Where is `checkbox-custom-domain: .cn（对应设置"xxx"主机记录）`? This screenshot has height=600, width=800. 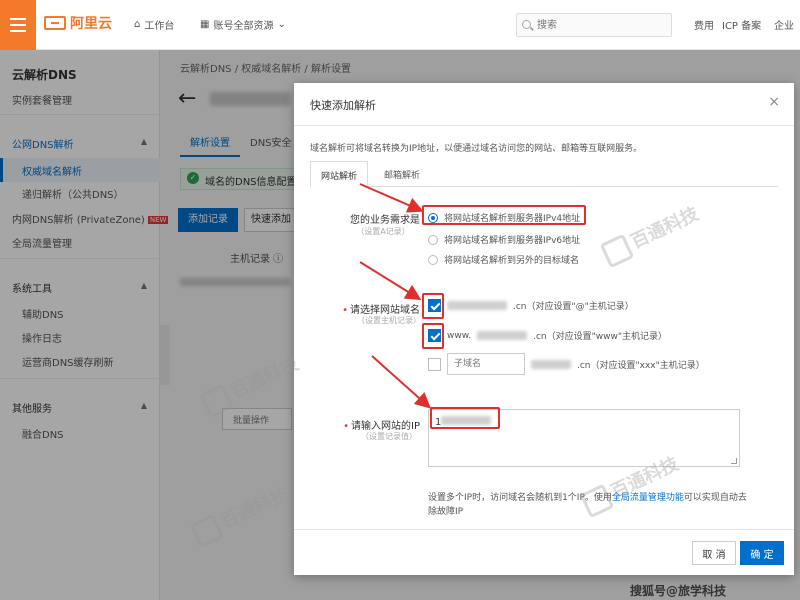 checkbox-custom-domain: .cn（对应设置"xxx"主机记录） is located at coordinates (566, 364).